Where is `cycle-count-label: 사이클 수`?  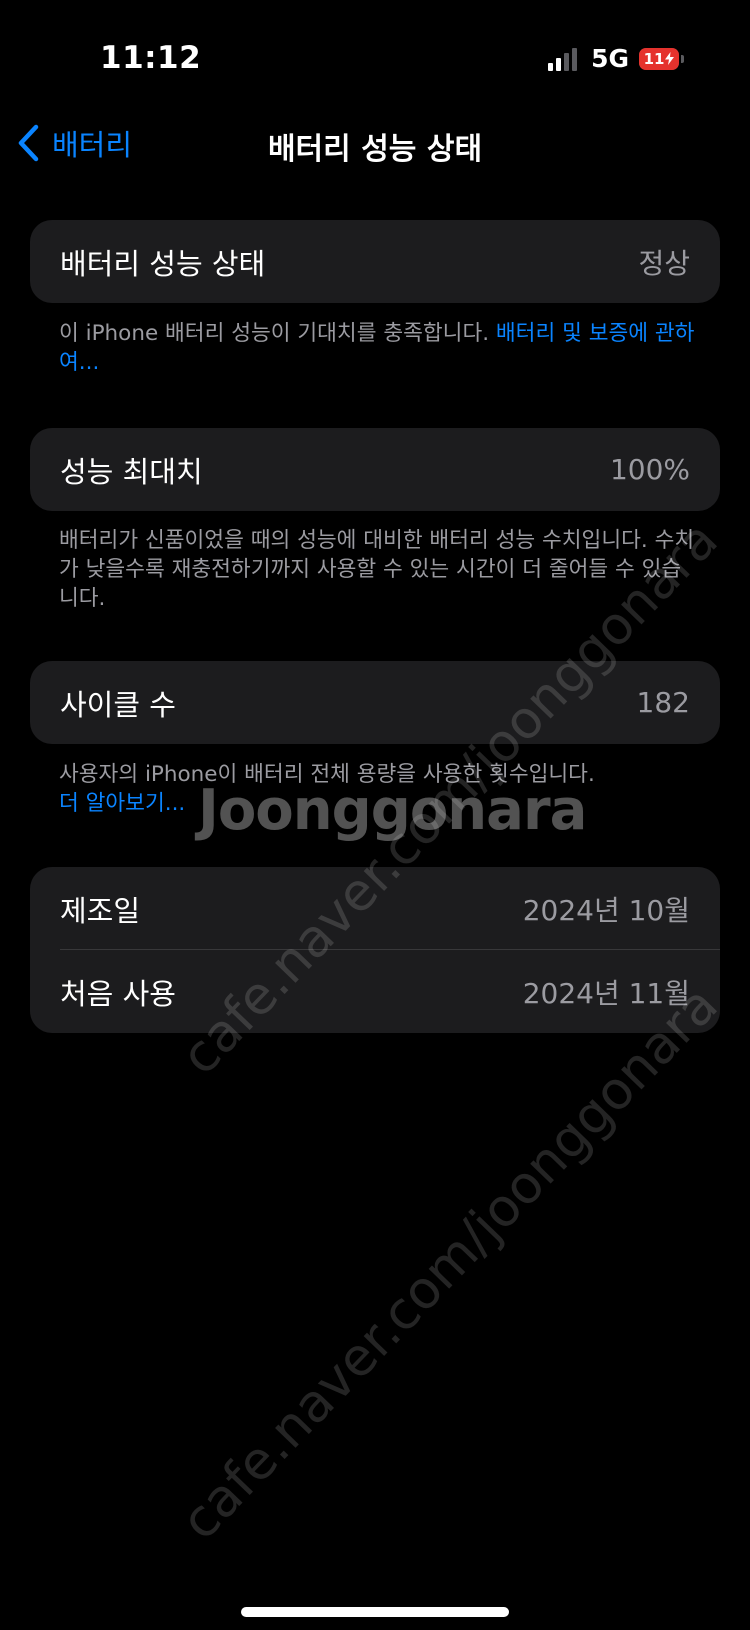
cycle-count-label: 사이클 수 is located at coordinates (118, 704).